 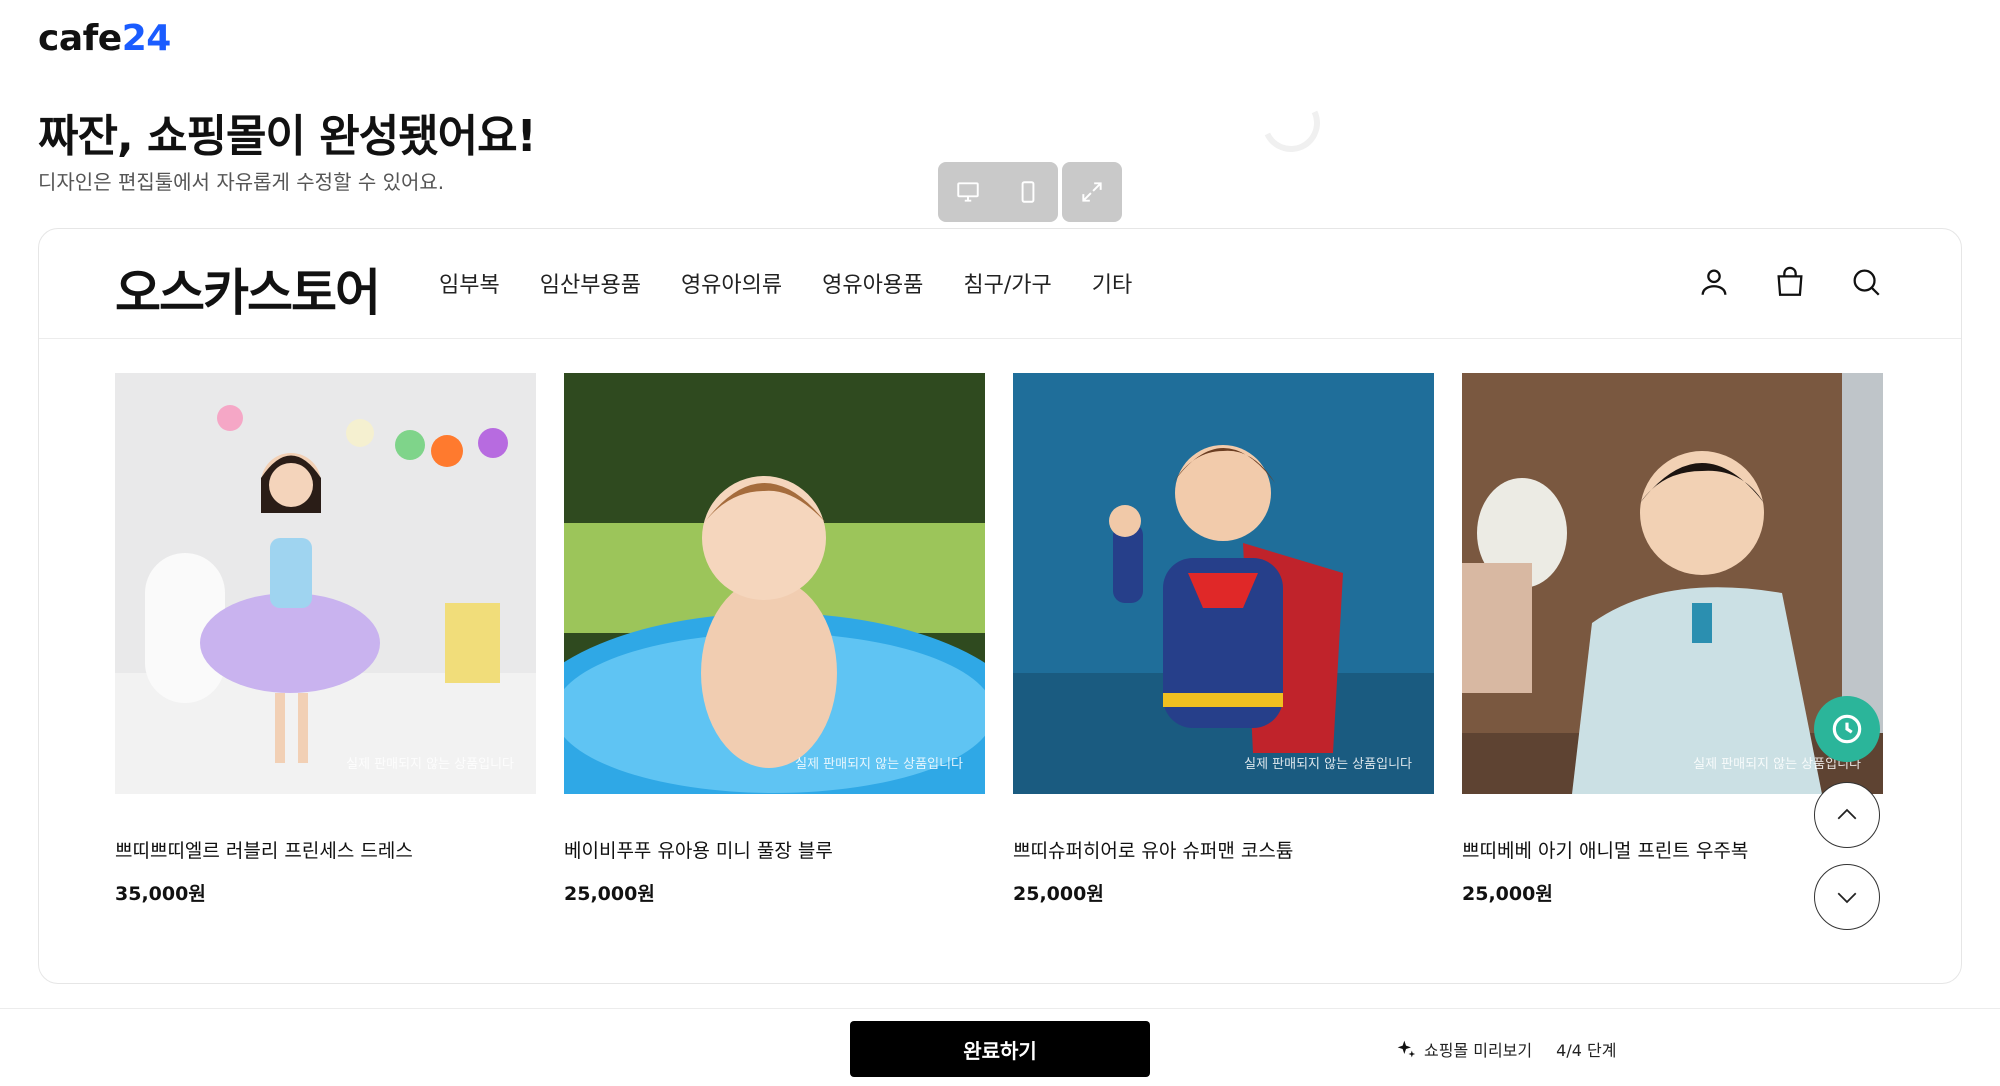 I want to click on nav-item-maternity-wear: 임부복, so click(x=469, y=283).